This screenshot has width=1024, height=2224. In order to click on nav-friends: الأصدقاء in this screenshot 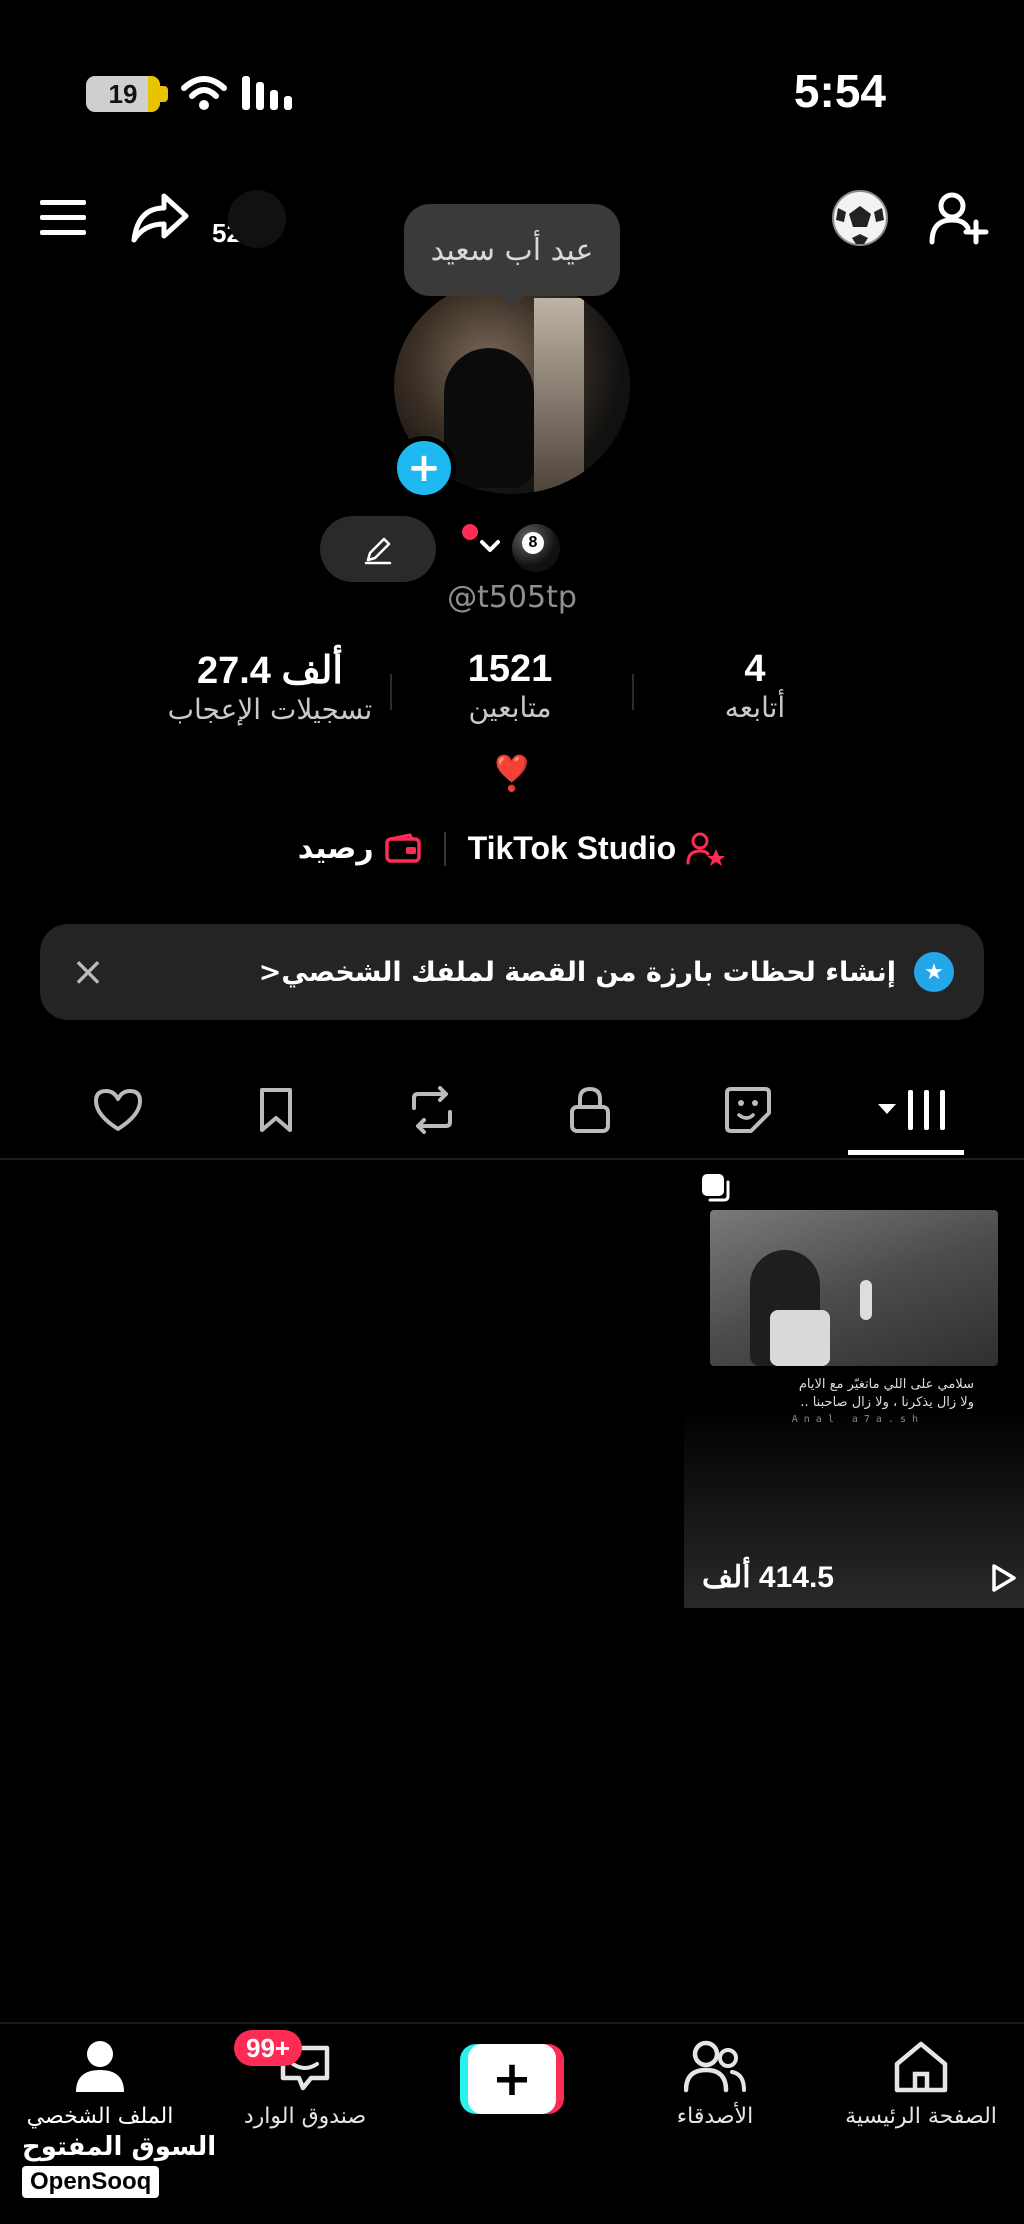, I will do `click(715, 2083)`.